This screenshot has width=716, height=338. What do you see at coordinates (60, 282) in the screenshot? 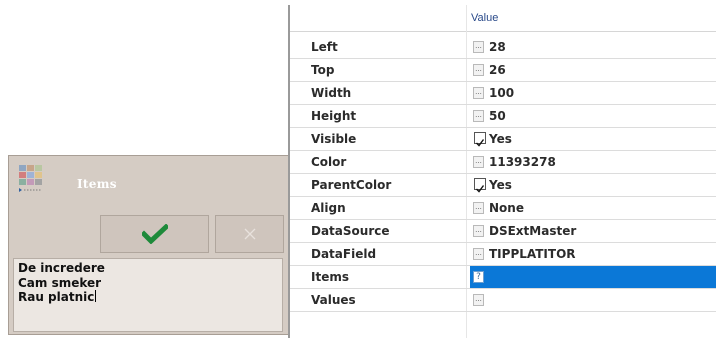
I see `memo-line: Cam smeker` at bounding box center [60, 282].